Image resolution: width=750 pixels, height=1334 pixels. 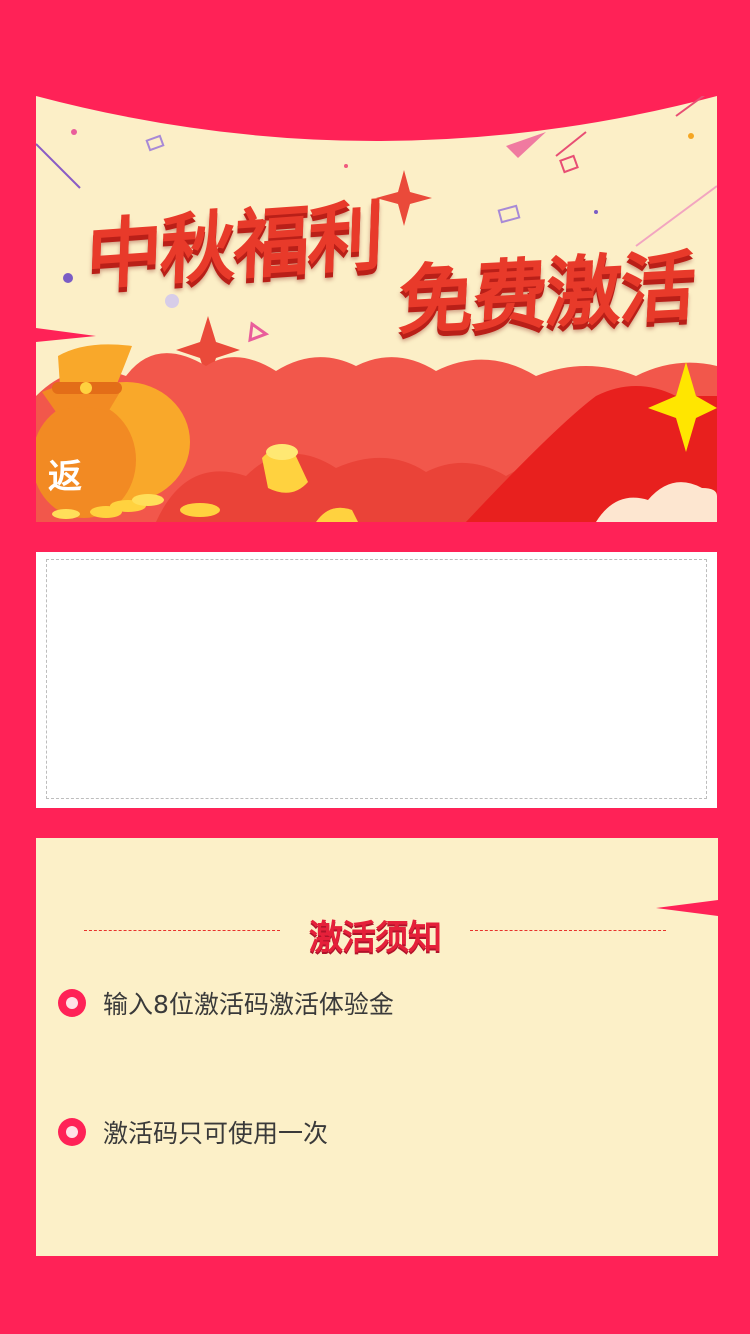 I want to click on notice-rule-item: 输入8位激活码激活体验金, so click(x=226, y=1003).